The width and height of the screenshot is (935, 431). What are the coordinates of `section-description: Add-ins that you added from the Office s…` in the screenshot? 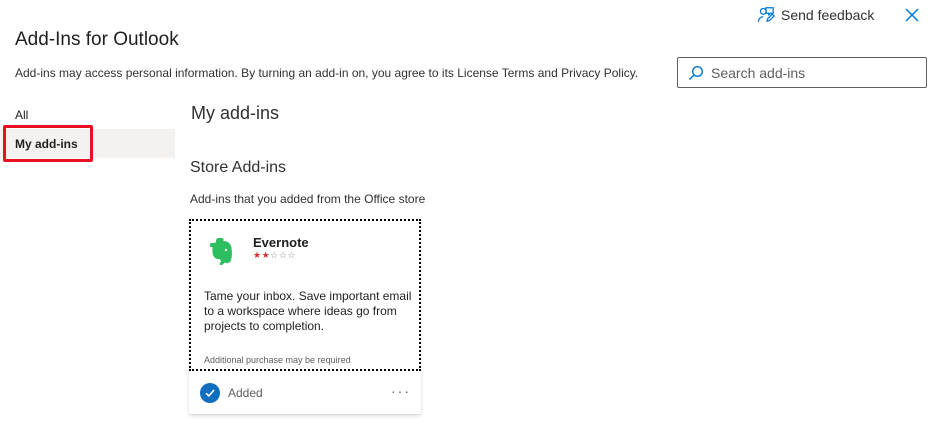 It's located at (308, 199).